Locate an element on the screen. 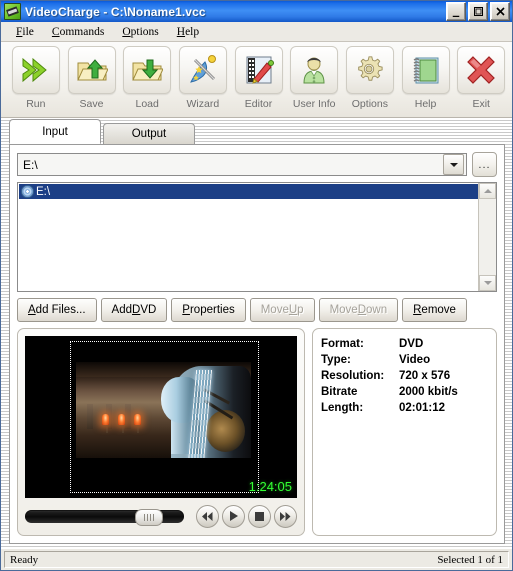  toolbar-button-save: Save is located at coordinates (92, 78).